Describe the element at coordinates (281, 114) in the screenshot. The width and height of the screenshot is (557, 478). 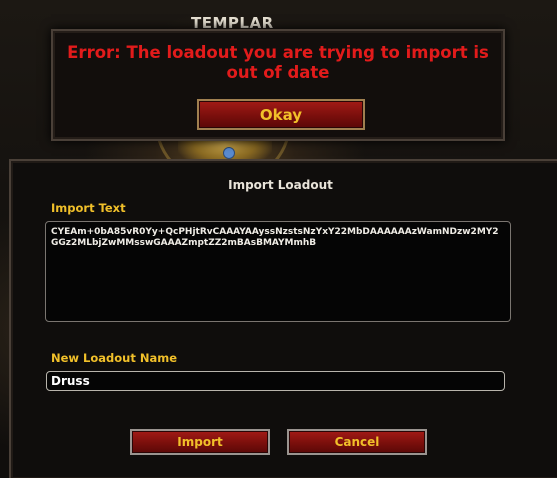
I see `okay-button: Okay` at that location.